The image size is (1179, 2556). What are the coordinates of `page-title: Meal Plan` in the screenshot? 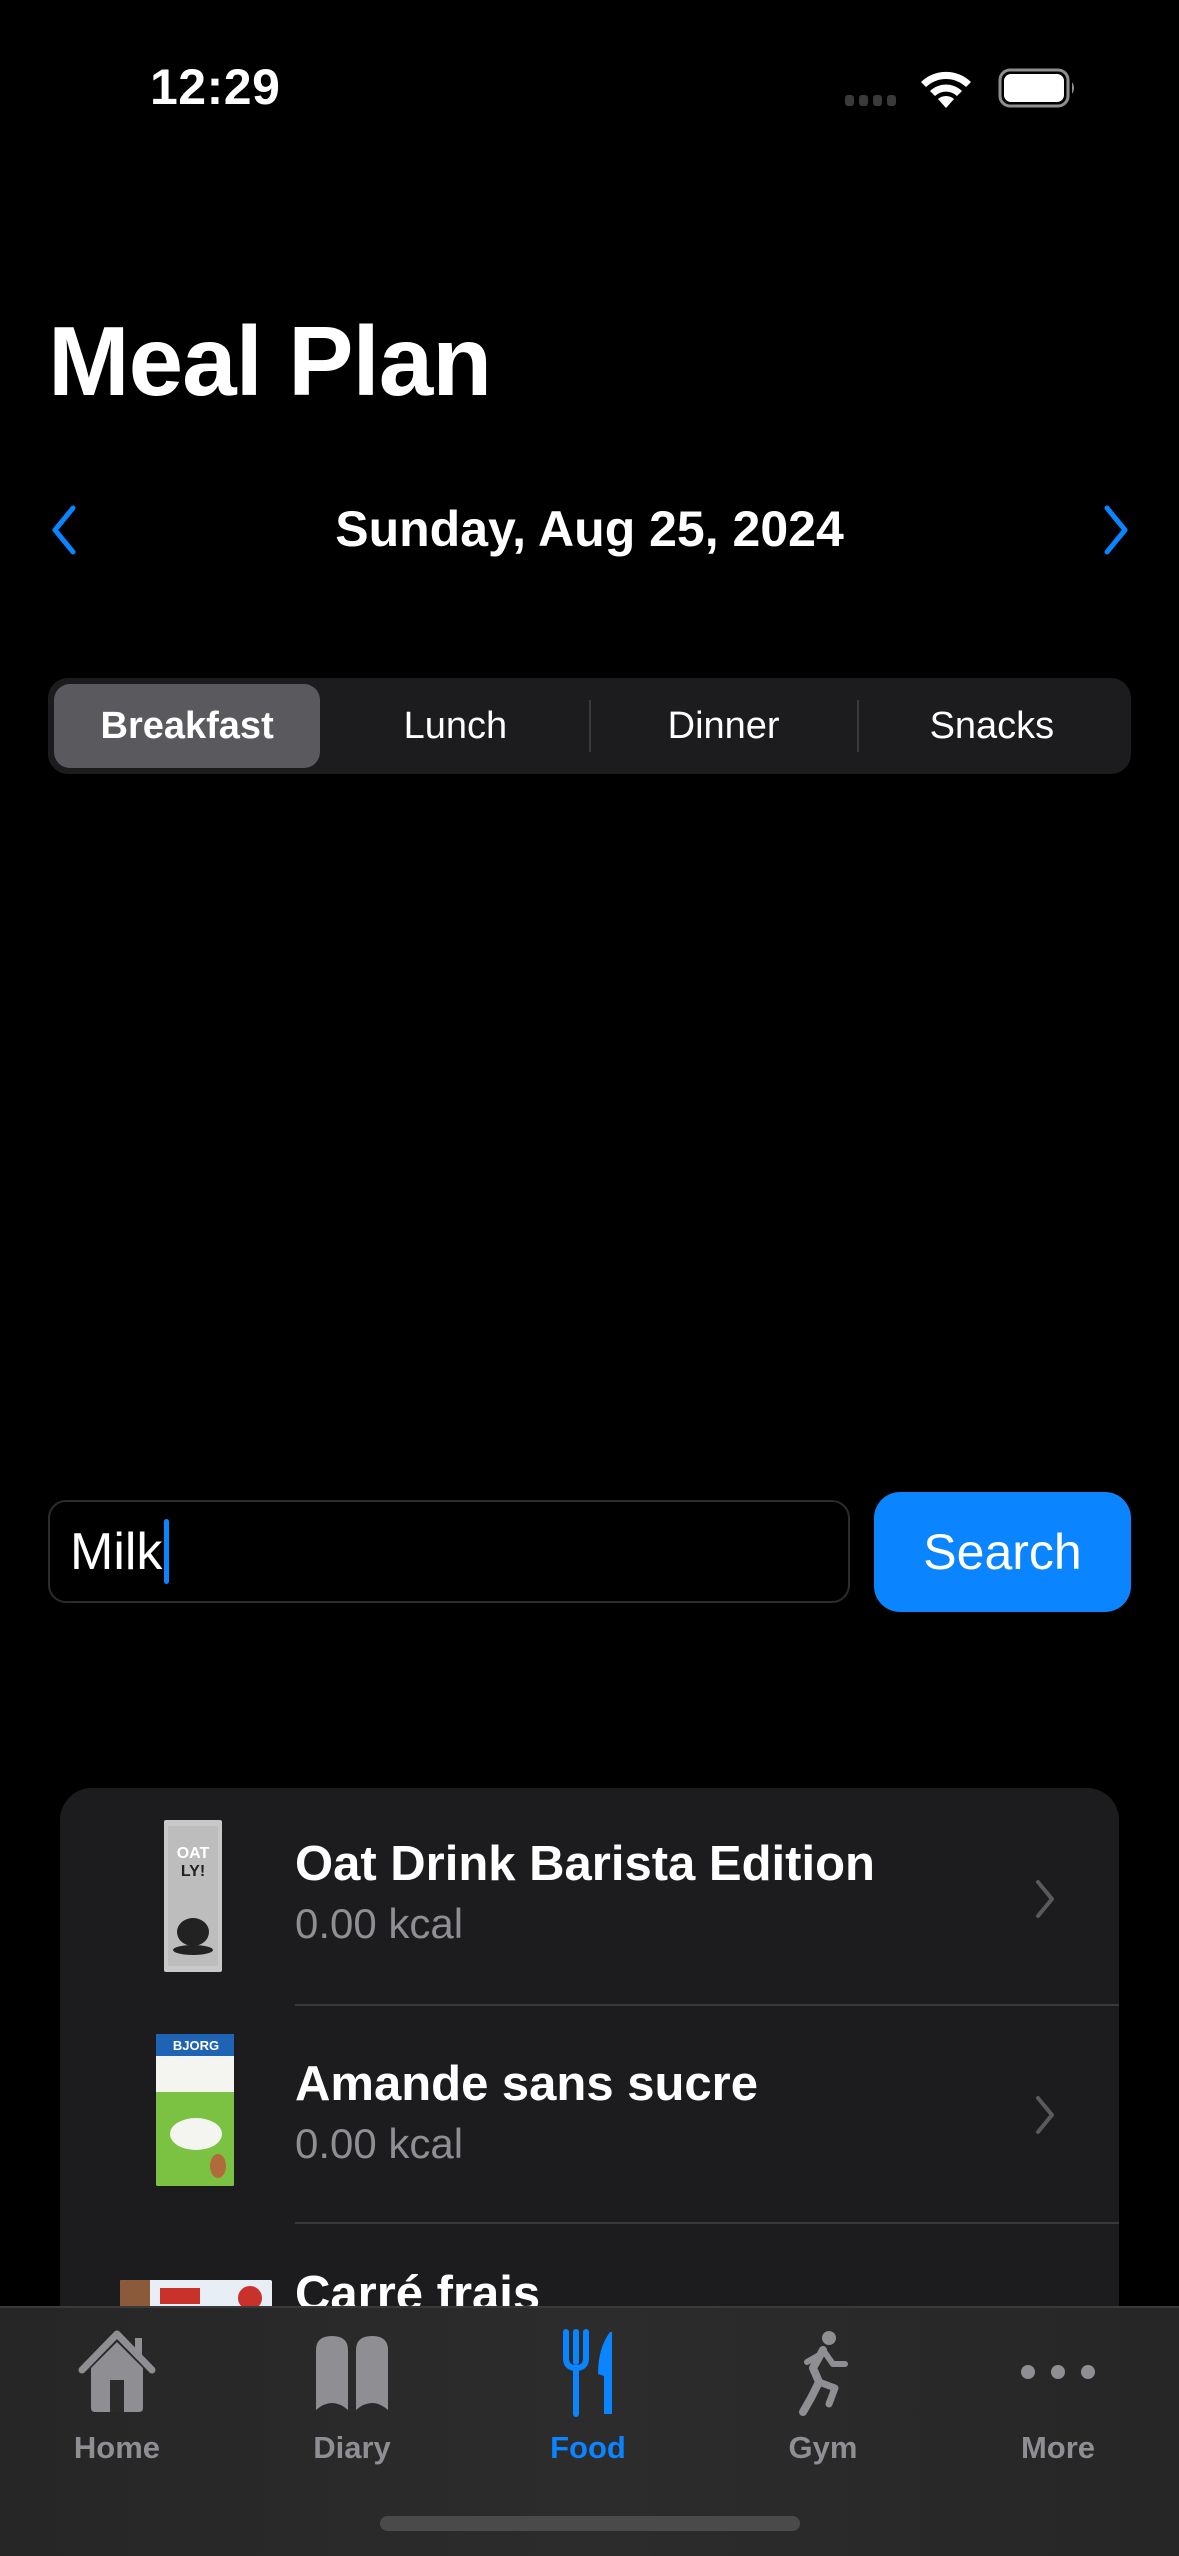 It's located at (270, 361).